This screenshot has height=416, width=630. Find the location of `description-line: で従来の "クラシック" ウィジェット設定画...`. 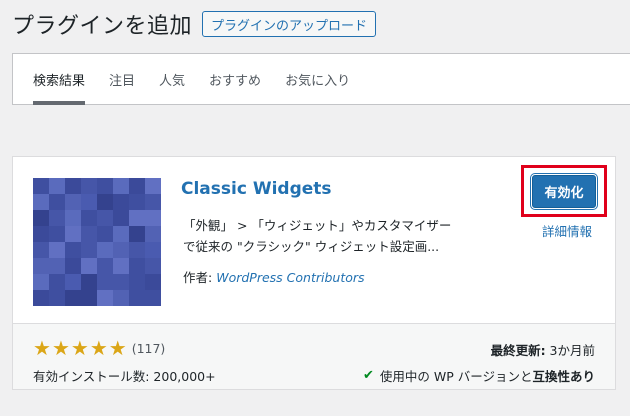

description-line: で従来の "クラシック" ウィジェット設定画... is located at coordinates (311, 246).